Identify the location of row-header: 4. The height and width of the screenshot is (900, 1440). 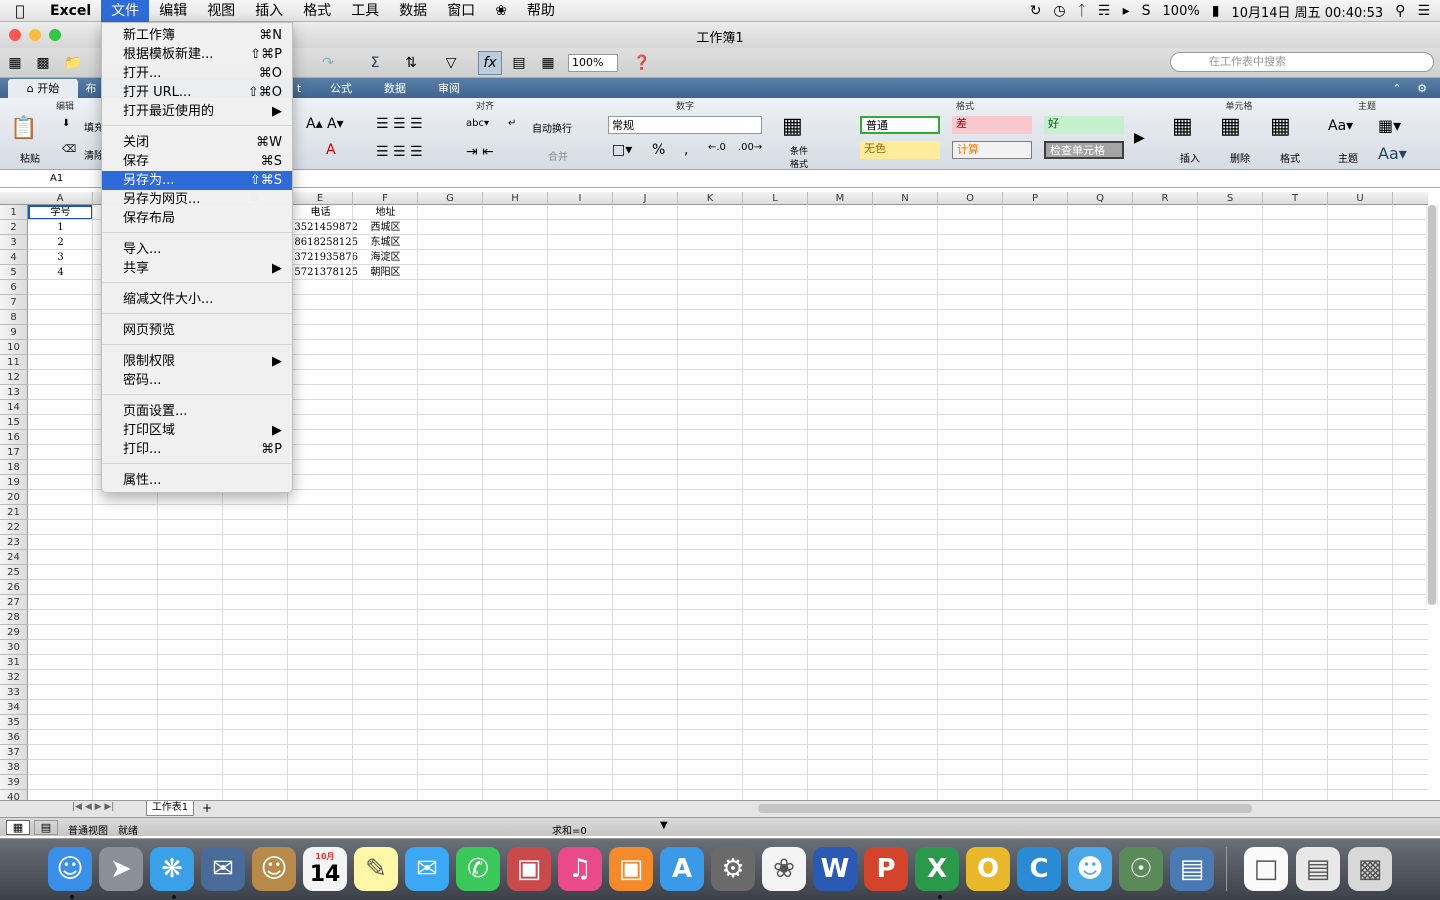
(14, 257).